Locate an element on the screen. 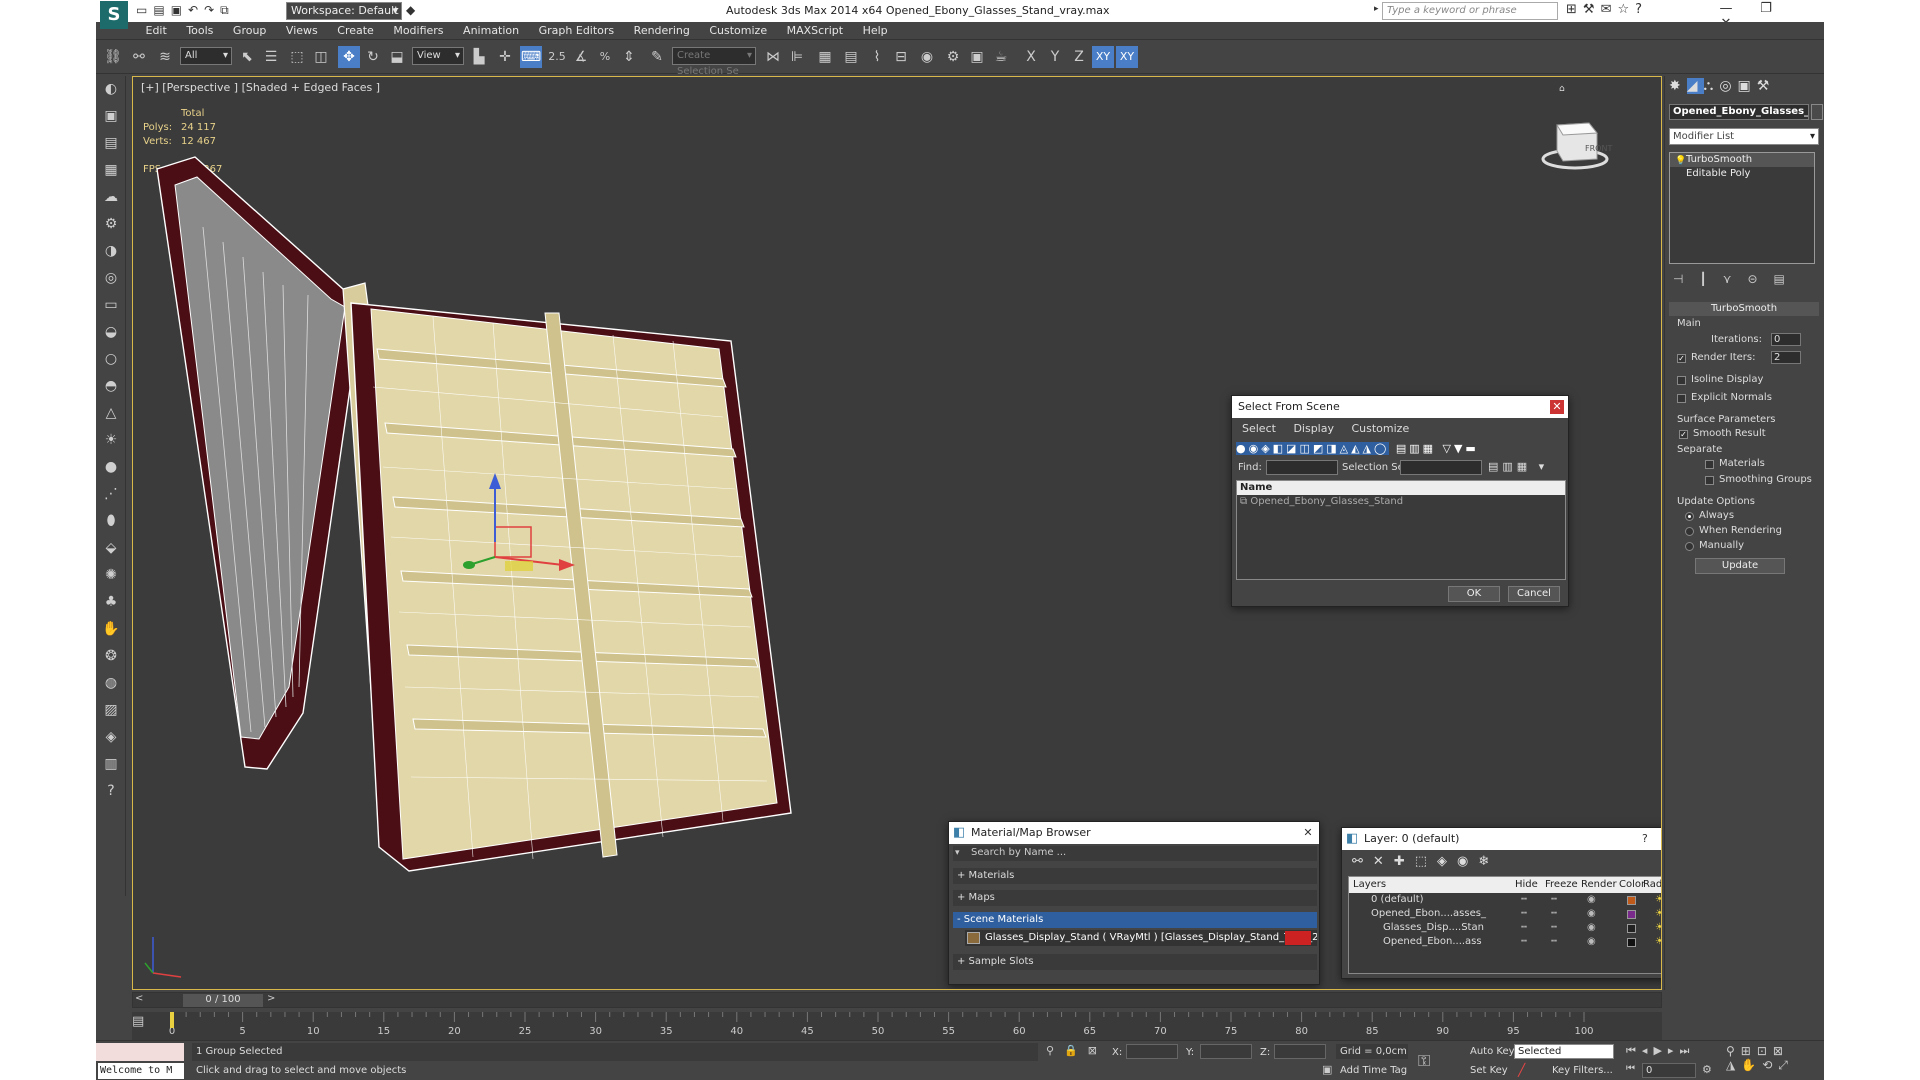  render-toggle: ◉ is located at coordinates (1591, 928).